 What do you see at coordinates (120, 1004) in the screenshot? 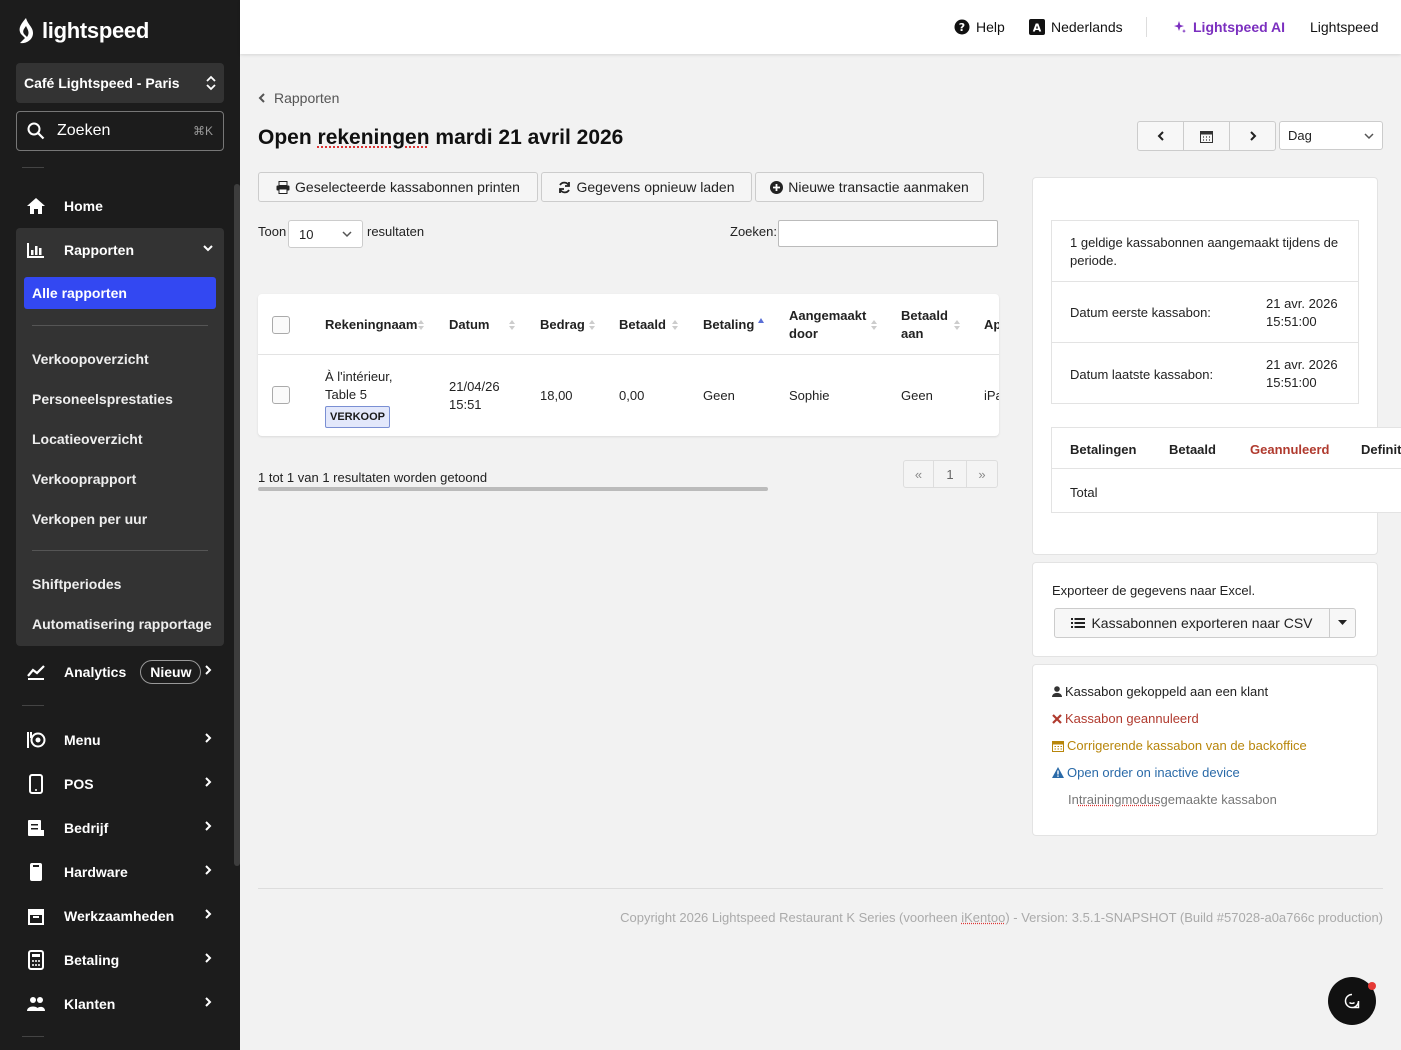
I see `nav-klanten: Klanten` at bounding box center [120, 1004].